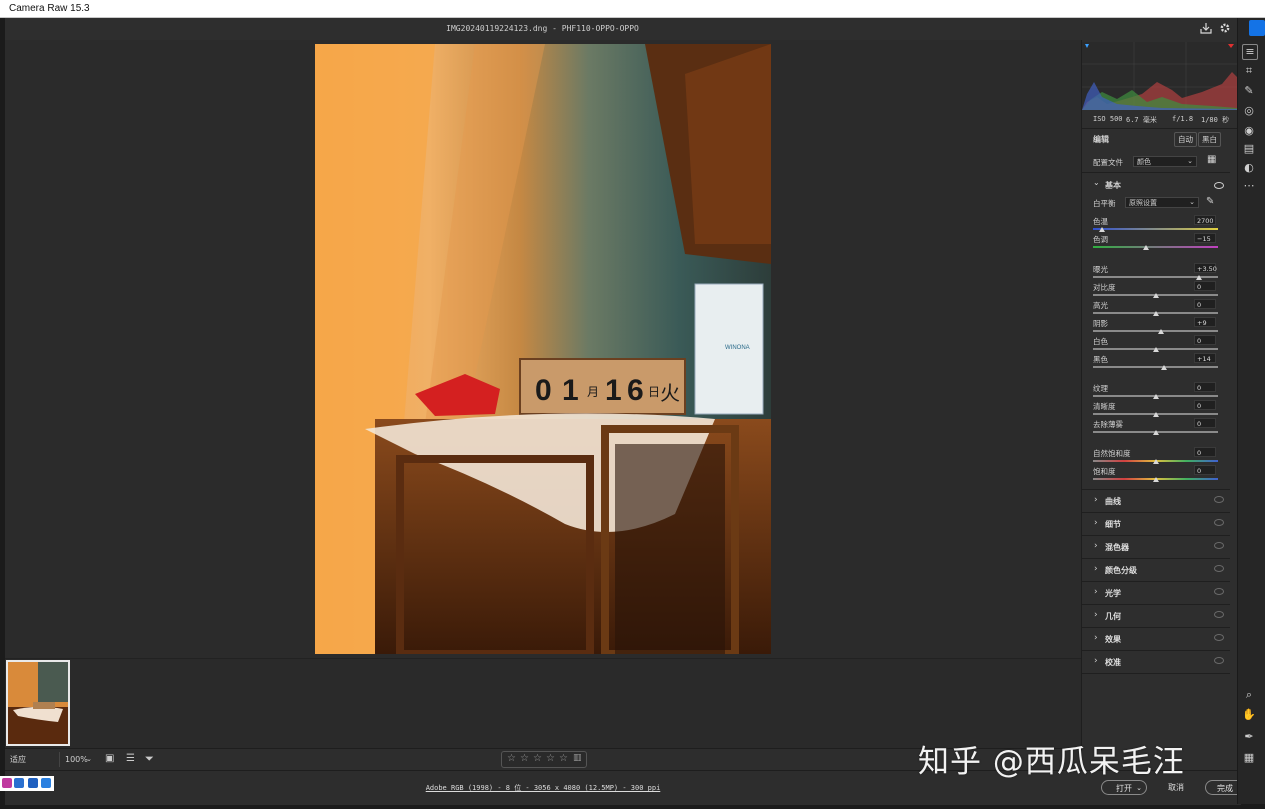  I want to click on filmstrip-thumbnail, so click(38, 703).